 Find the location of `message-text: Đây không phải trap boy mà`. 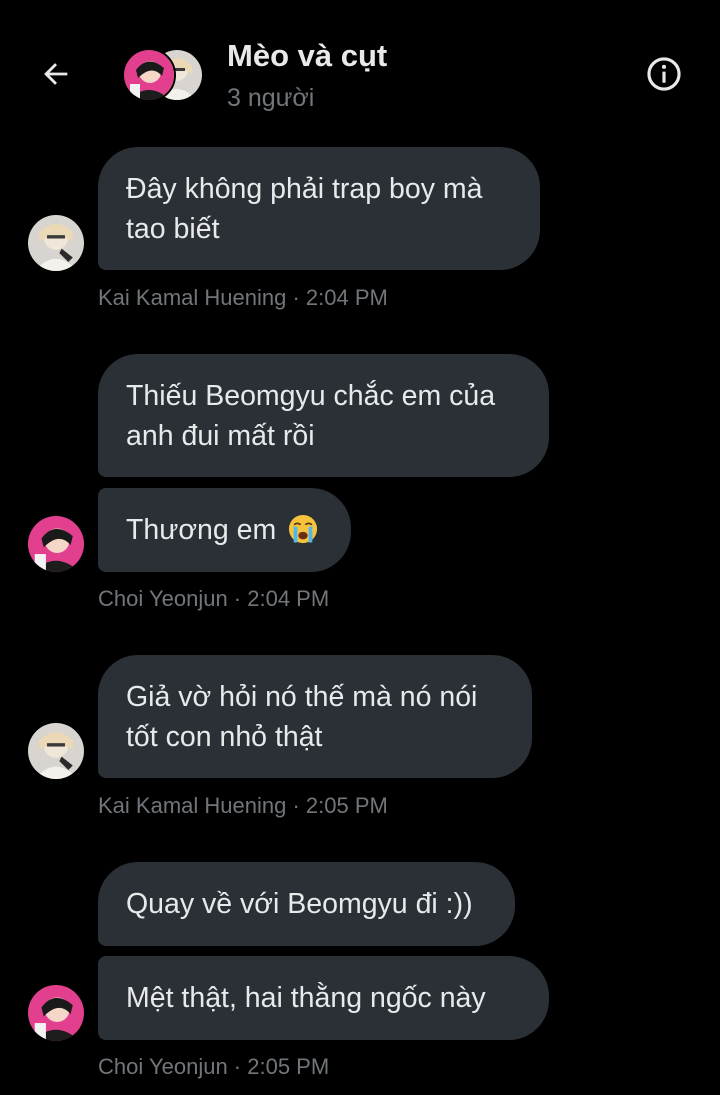

message-text: Đây không phải trap boy mà is located at coordinates (304, 189).